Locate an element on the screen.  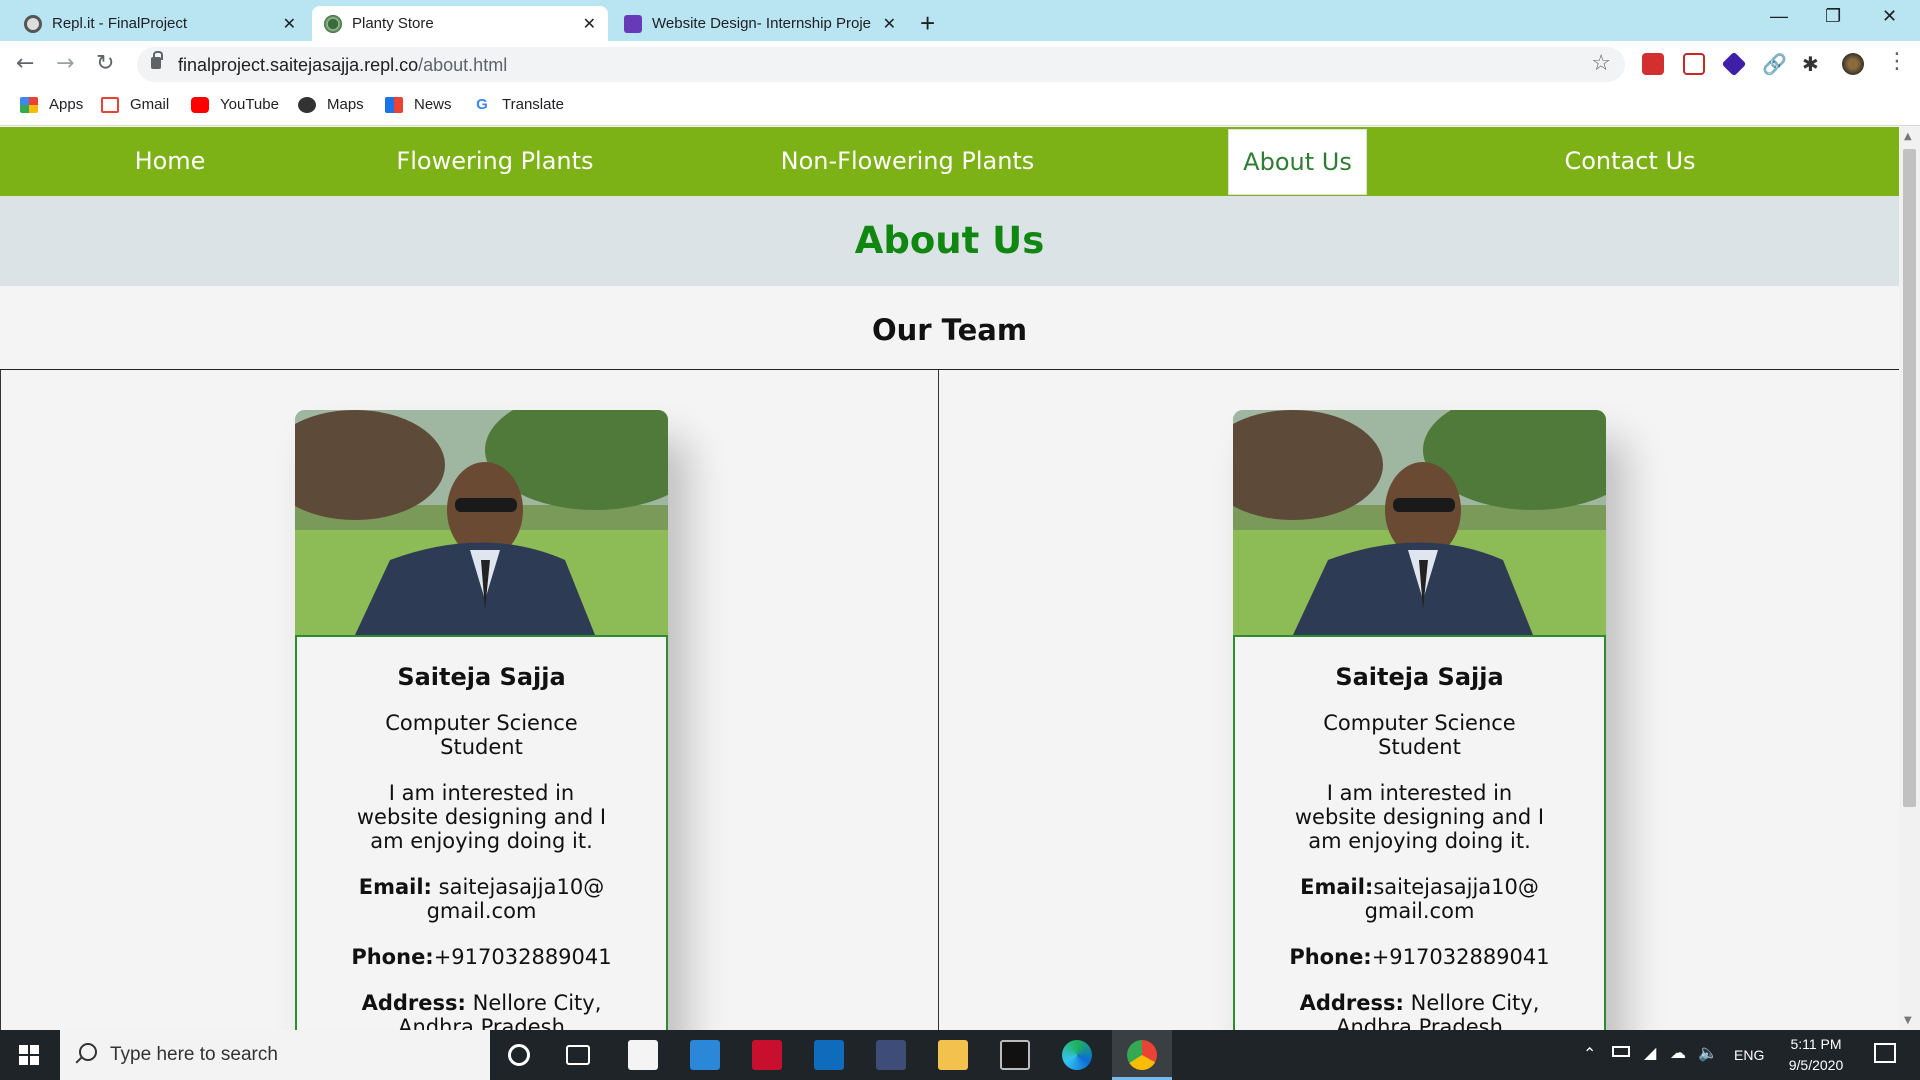
member-address: Address: Nellore City, Andhra Pradesh is located at coordinates (481, 1010).